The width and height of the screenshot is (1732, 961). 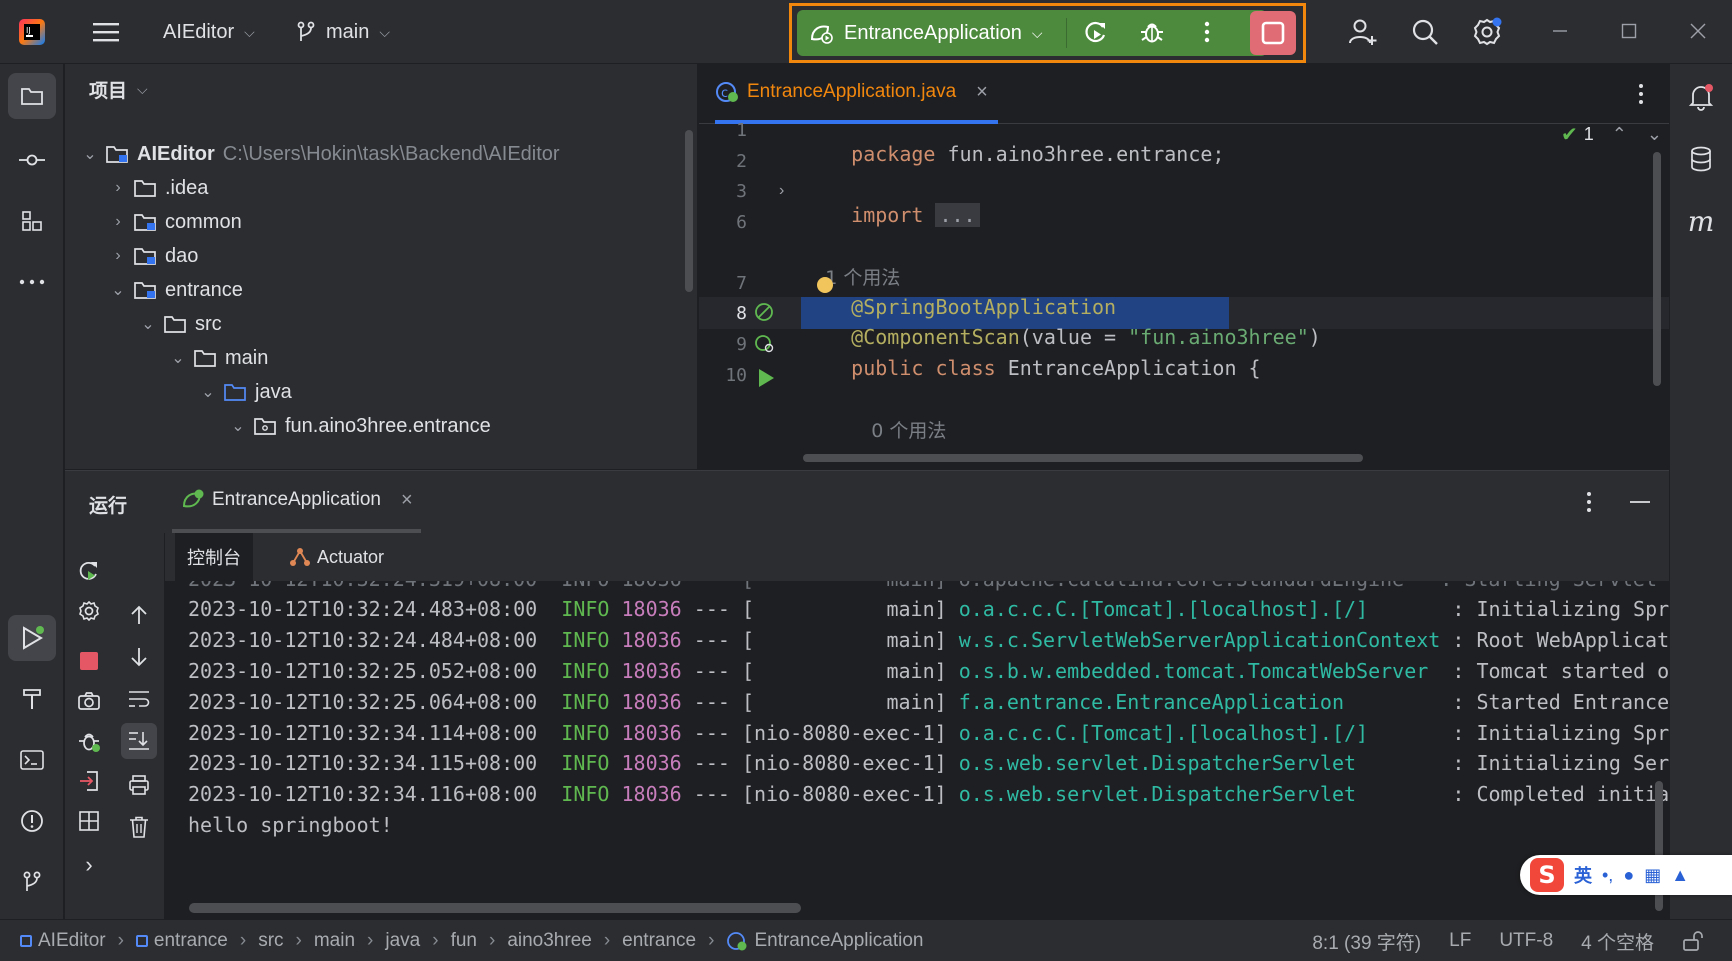 What do you see at coordinates (159, 188) in the screenshot?
I see `tree-node-idea: › .idea` at bounding box center [159, 188].